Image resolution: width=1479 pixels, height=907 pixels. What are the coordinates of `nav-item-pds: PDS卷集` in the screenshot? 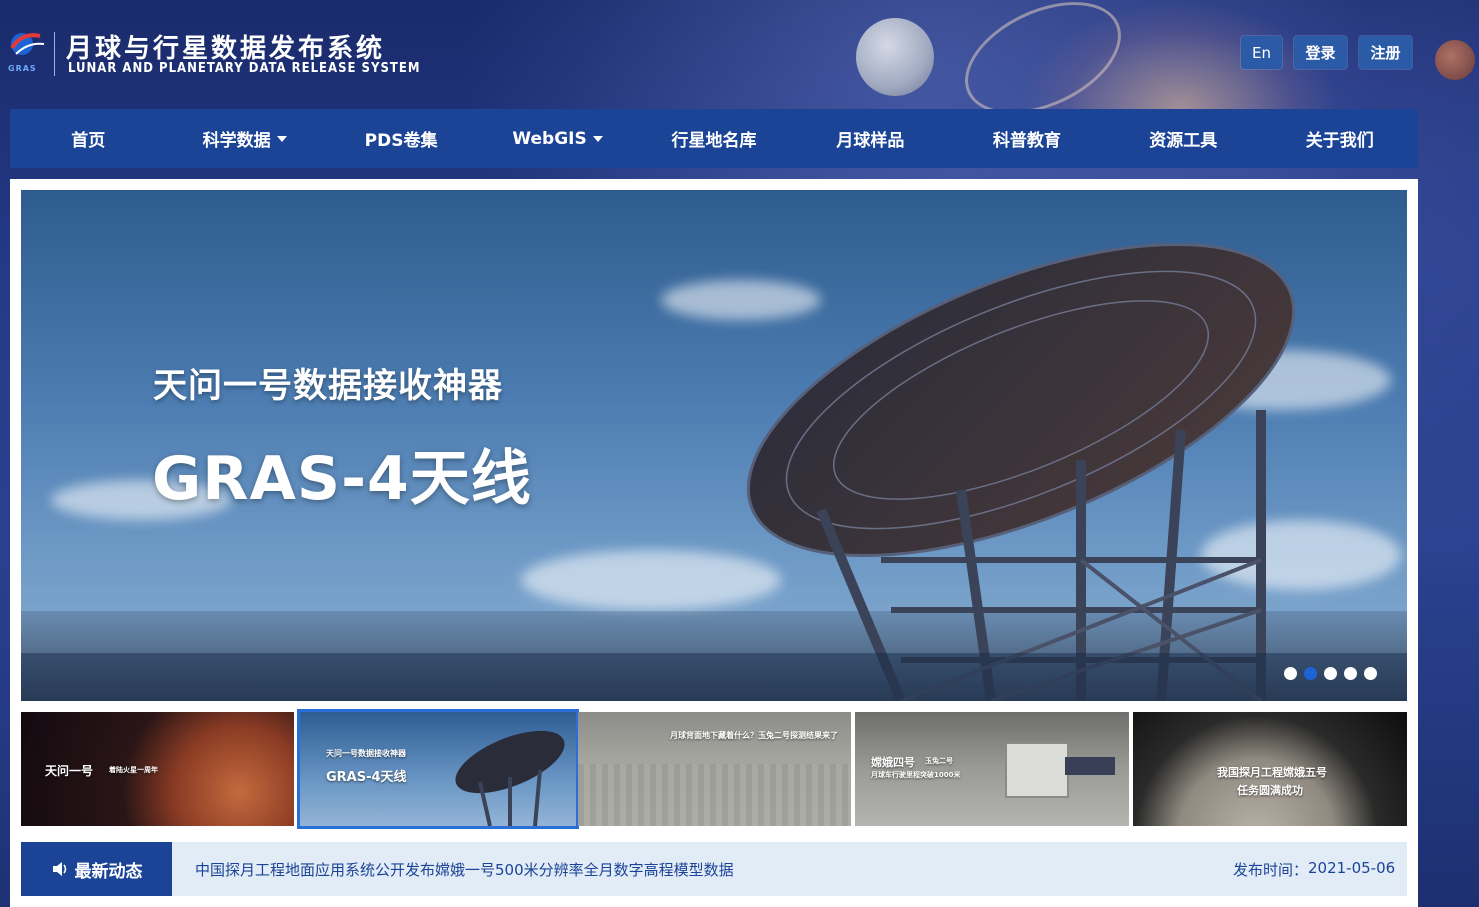 It's located at (401, 138).